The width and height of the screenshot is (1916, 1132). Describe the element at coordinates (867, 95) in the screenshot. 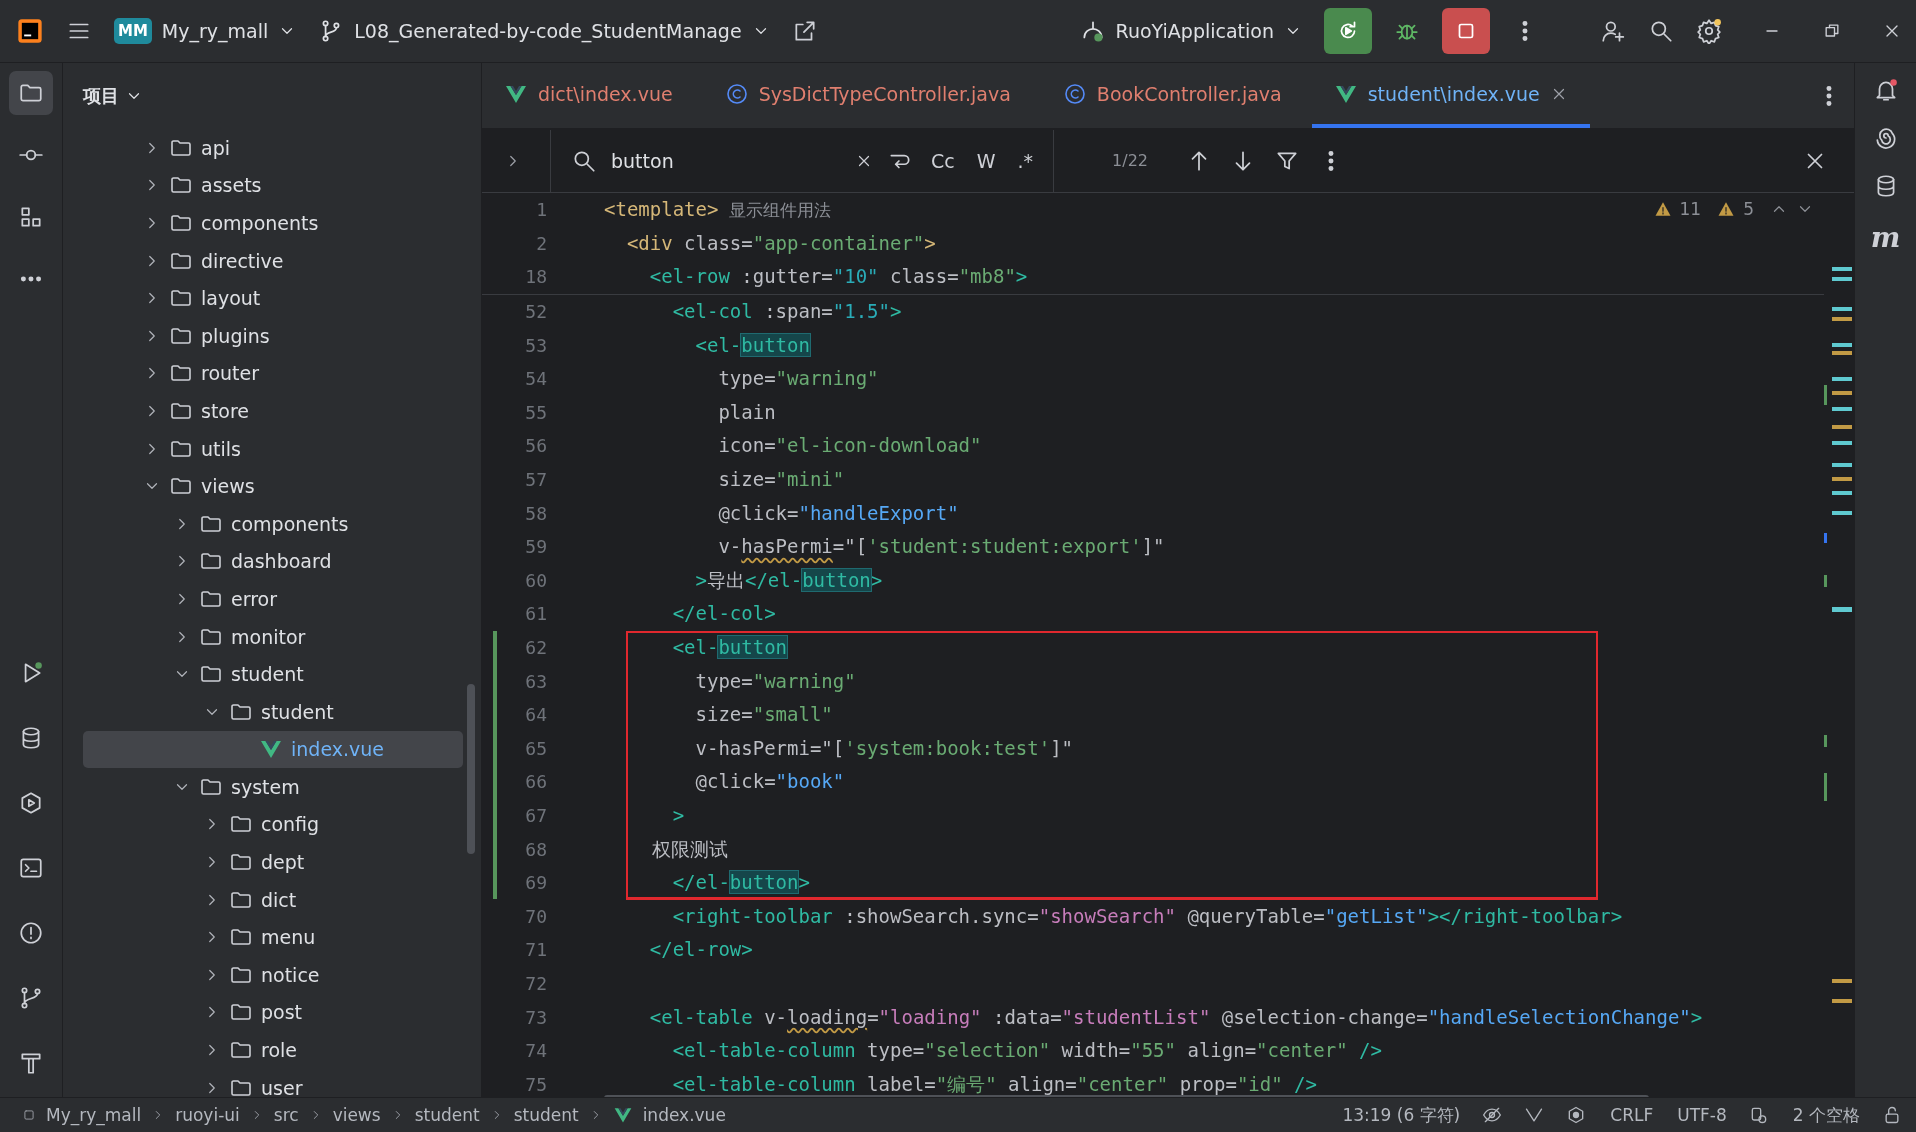

I see `editor-tab: SysDictTypeController.java` at that location.